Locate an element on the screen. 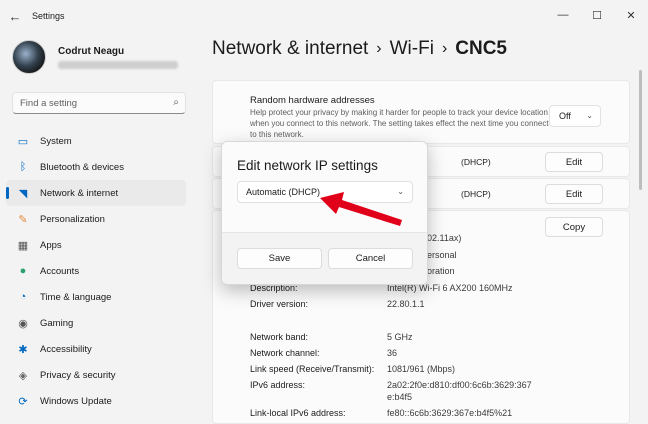 The height and width of the screenshot is (424, 648). sidebar-item-bluetooth-devices: ᛒ Bluetooth & devices is located at coordinates (96, 167).